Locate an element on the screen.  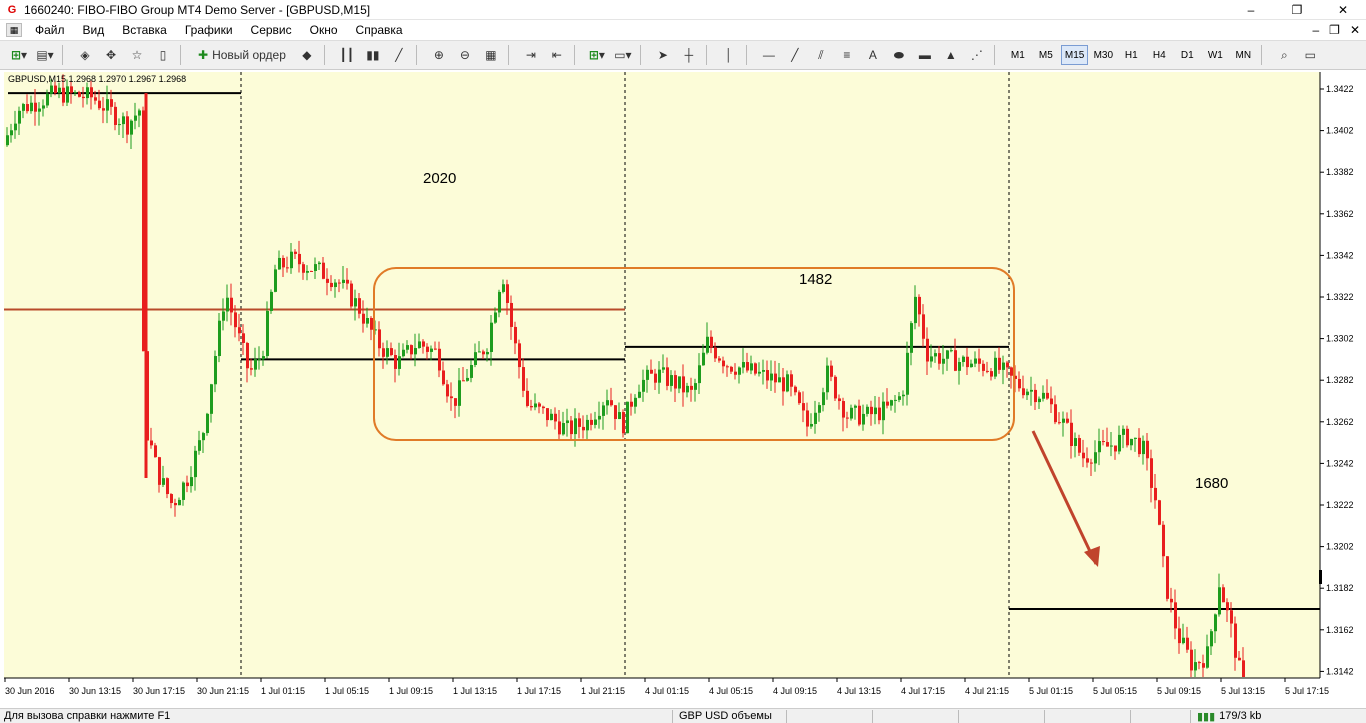
triangle-icon: ▲ is located at coordinates (951, 55).